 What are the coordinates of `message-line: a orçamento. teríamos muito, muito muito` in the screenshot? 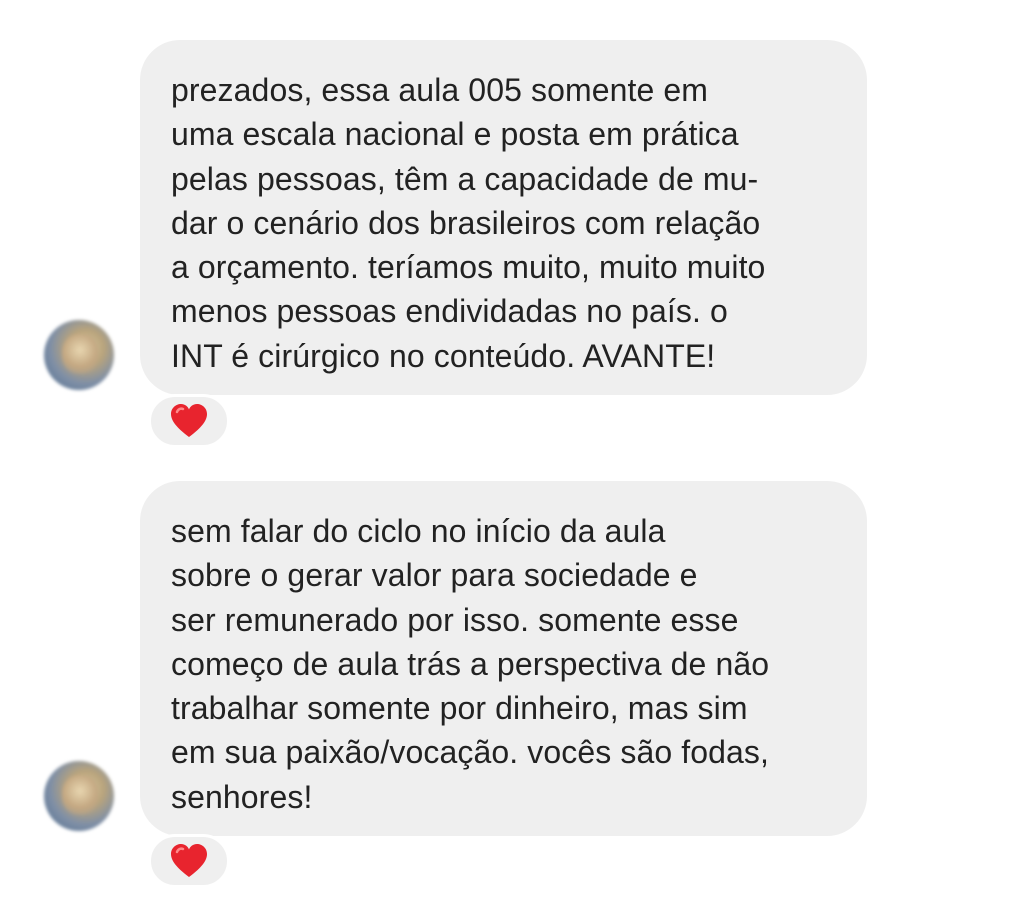 It's located at (468, 267).